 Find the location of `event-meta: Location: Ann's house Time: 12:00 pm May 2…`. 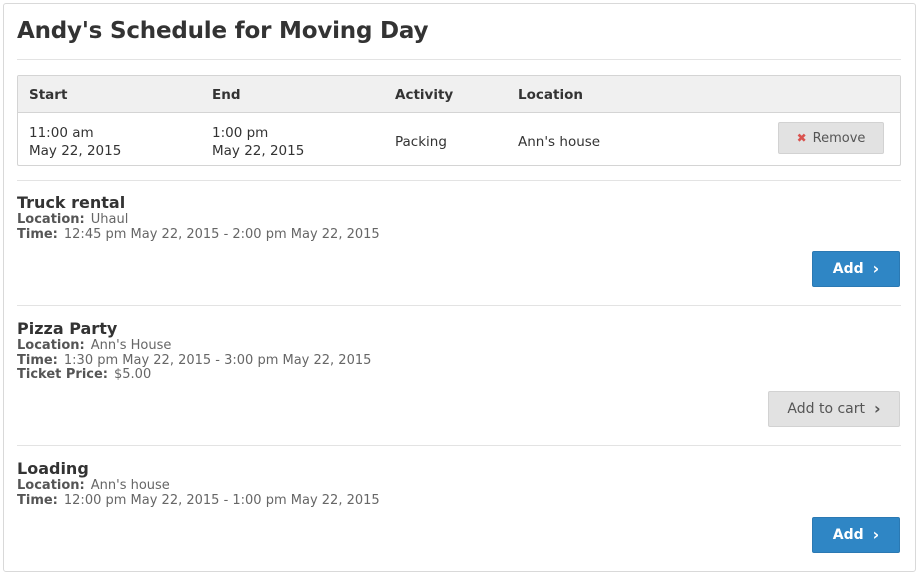

event-meta: Location: Ann's house Time: 12:00 pm May 2… is located at coordinates (198, 493).